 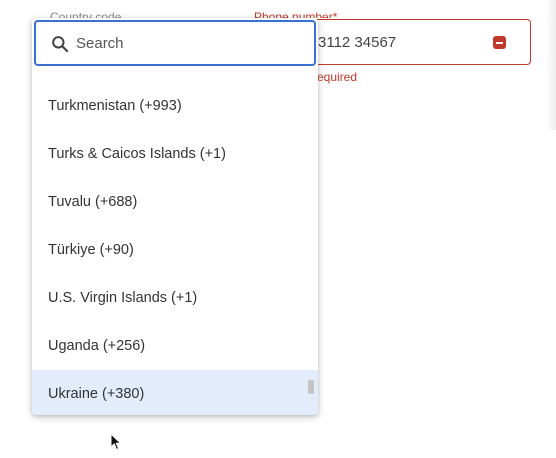 What do you see at coordinates (175, 346) in the screenshot?
I see `list-item: Uganda (+256)` at bounding box center [175, 346].